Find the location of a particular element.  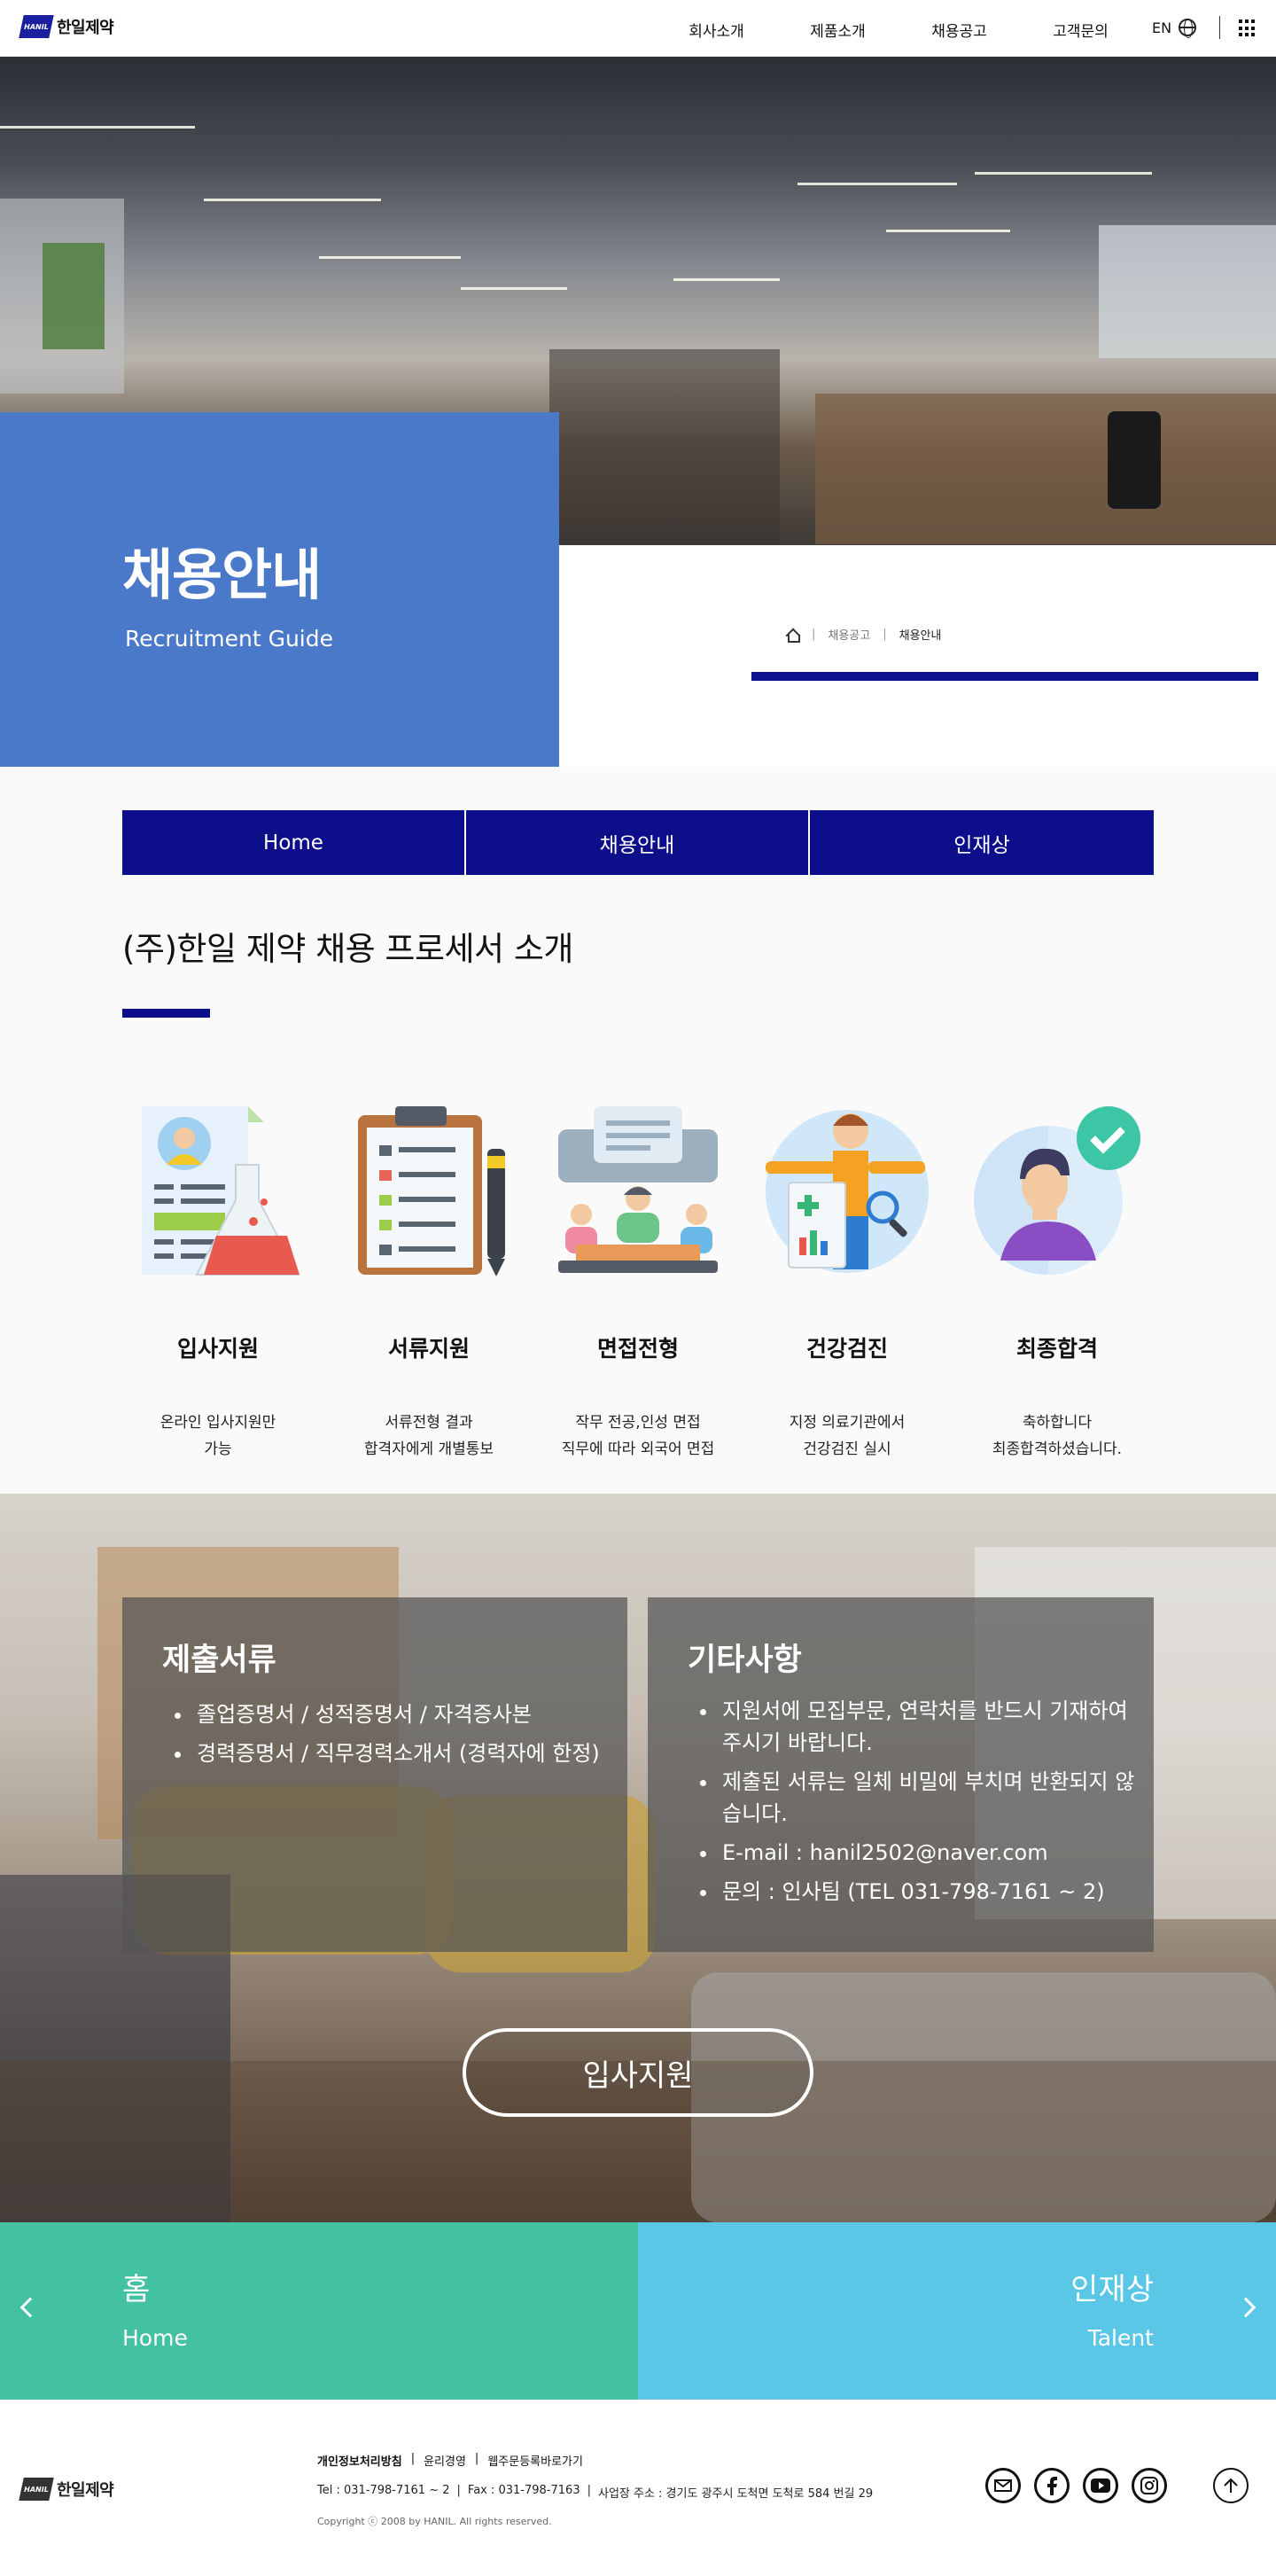

step-label: 서류지원 is located at coordinates (428, 1349).